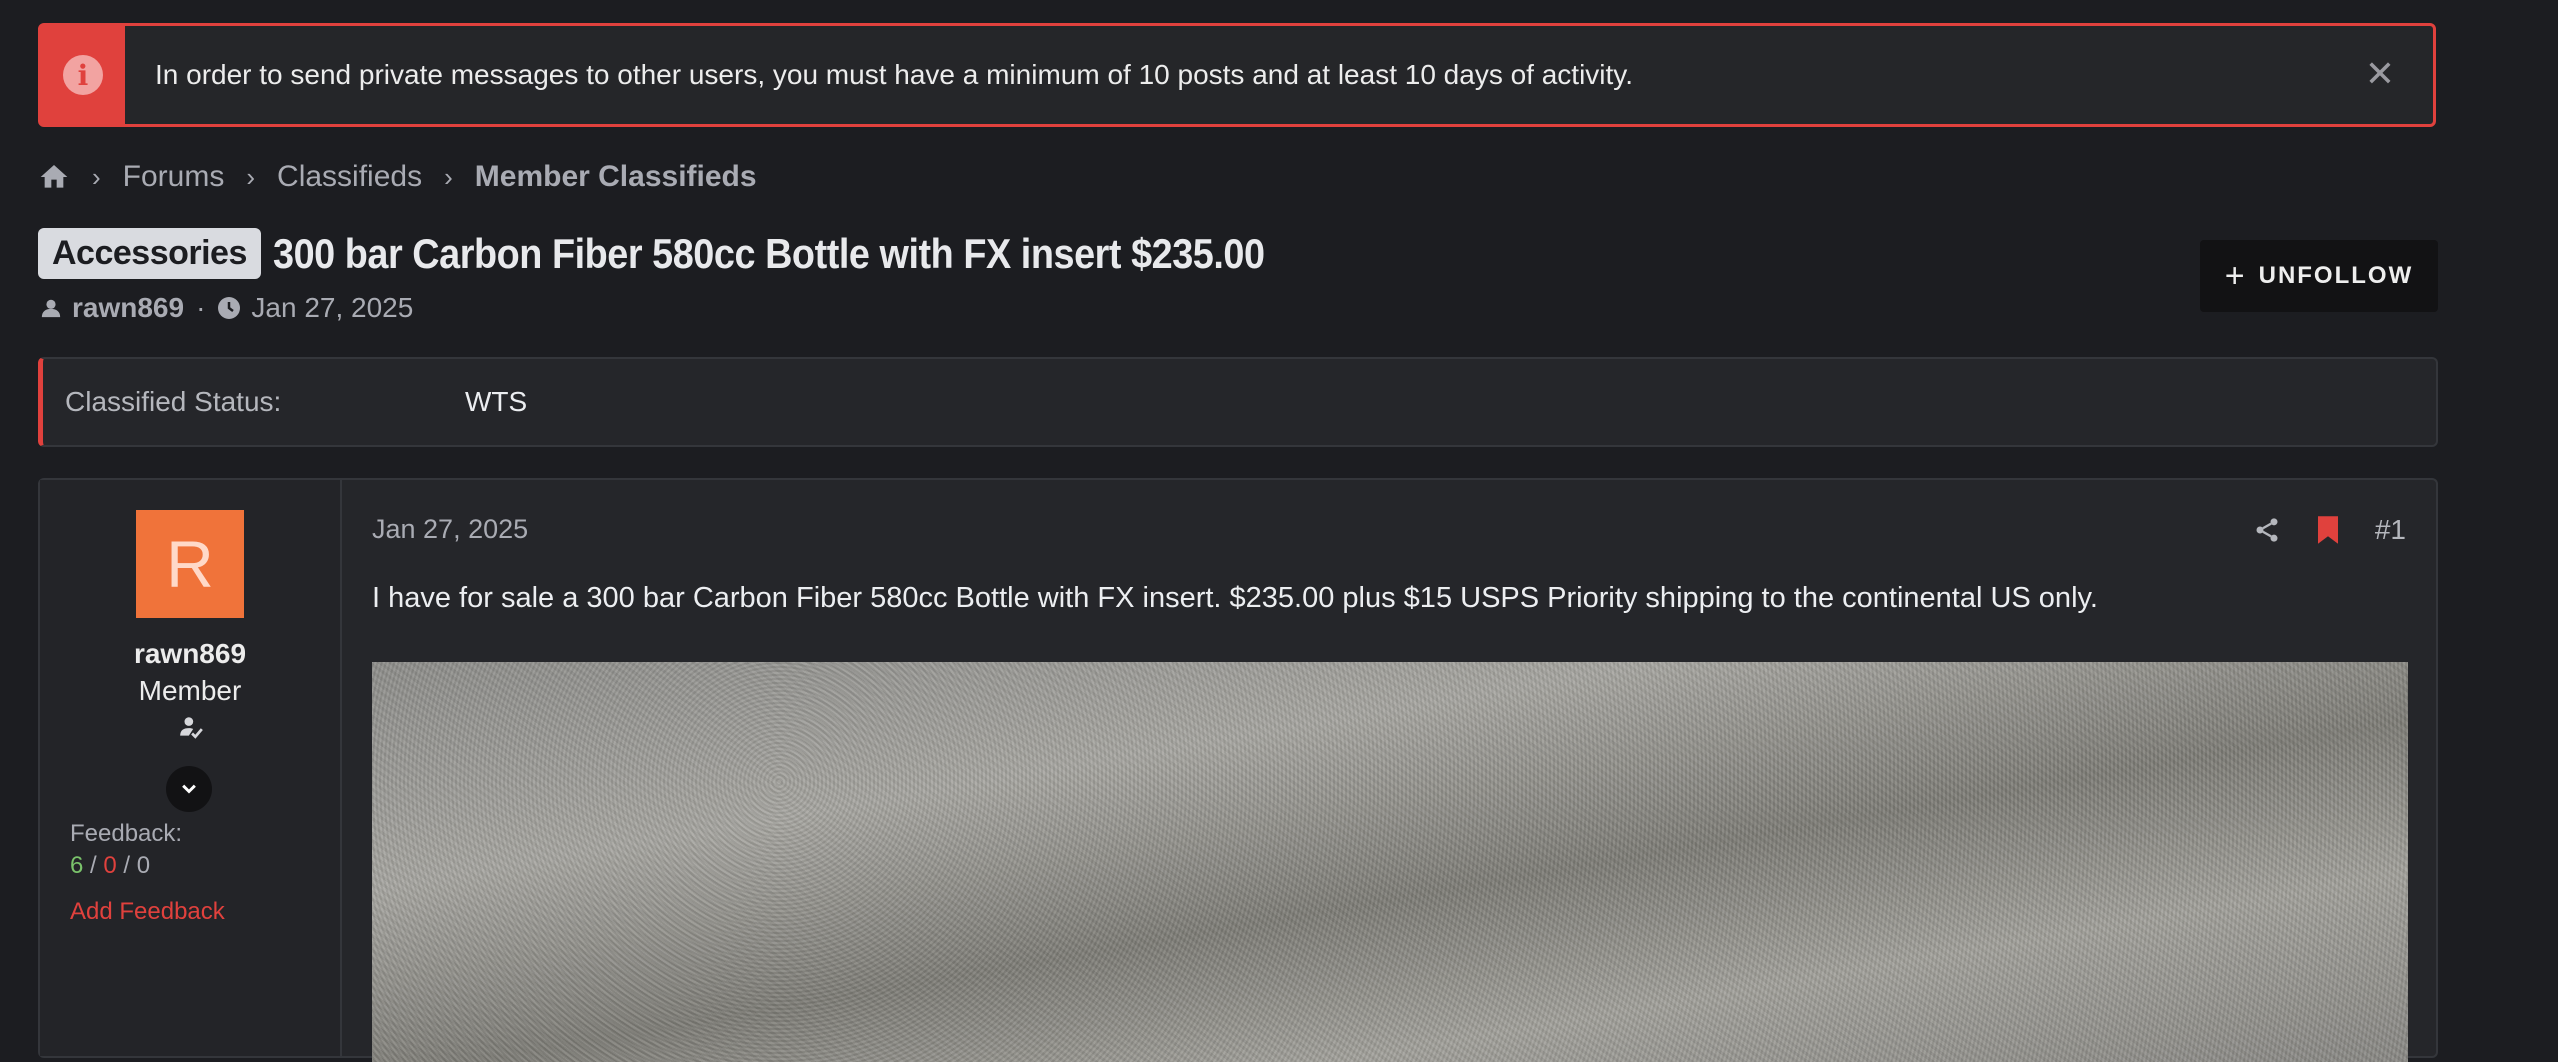  What do you see at coordinates (173, 401) in the screenshot?
I see `status-label: Classified Status:` at bounding box center [173, 401].